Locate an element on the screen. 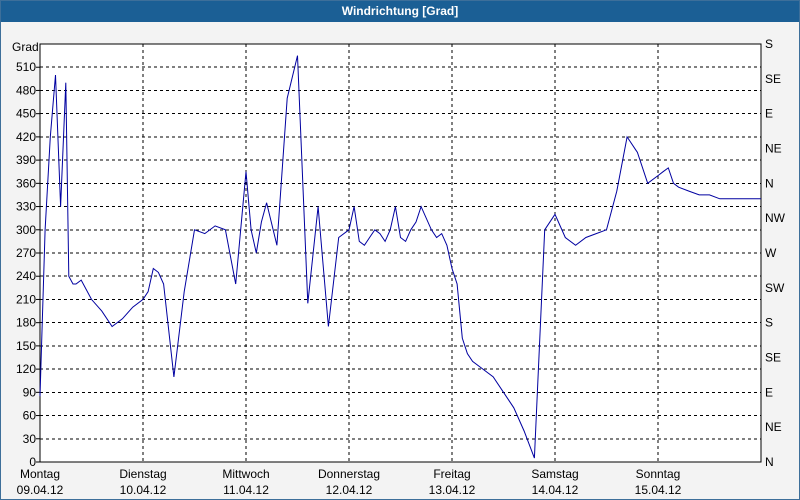  y-tick-label: 510 is located at coordinates (26, 67).